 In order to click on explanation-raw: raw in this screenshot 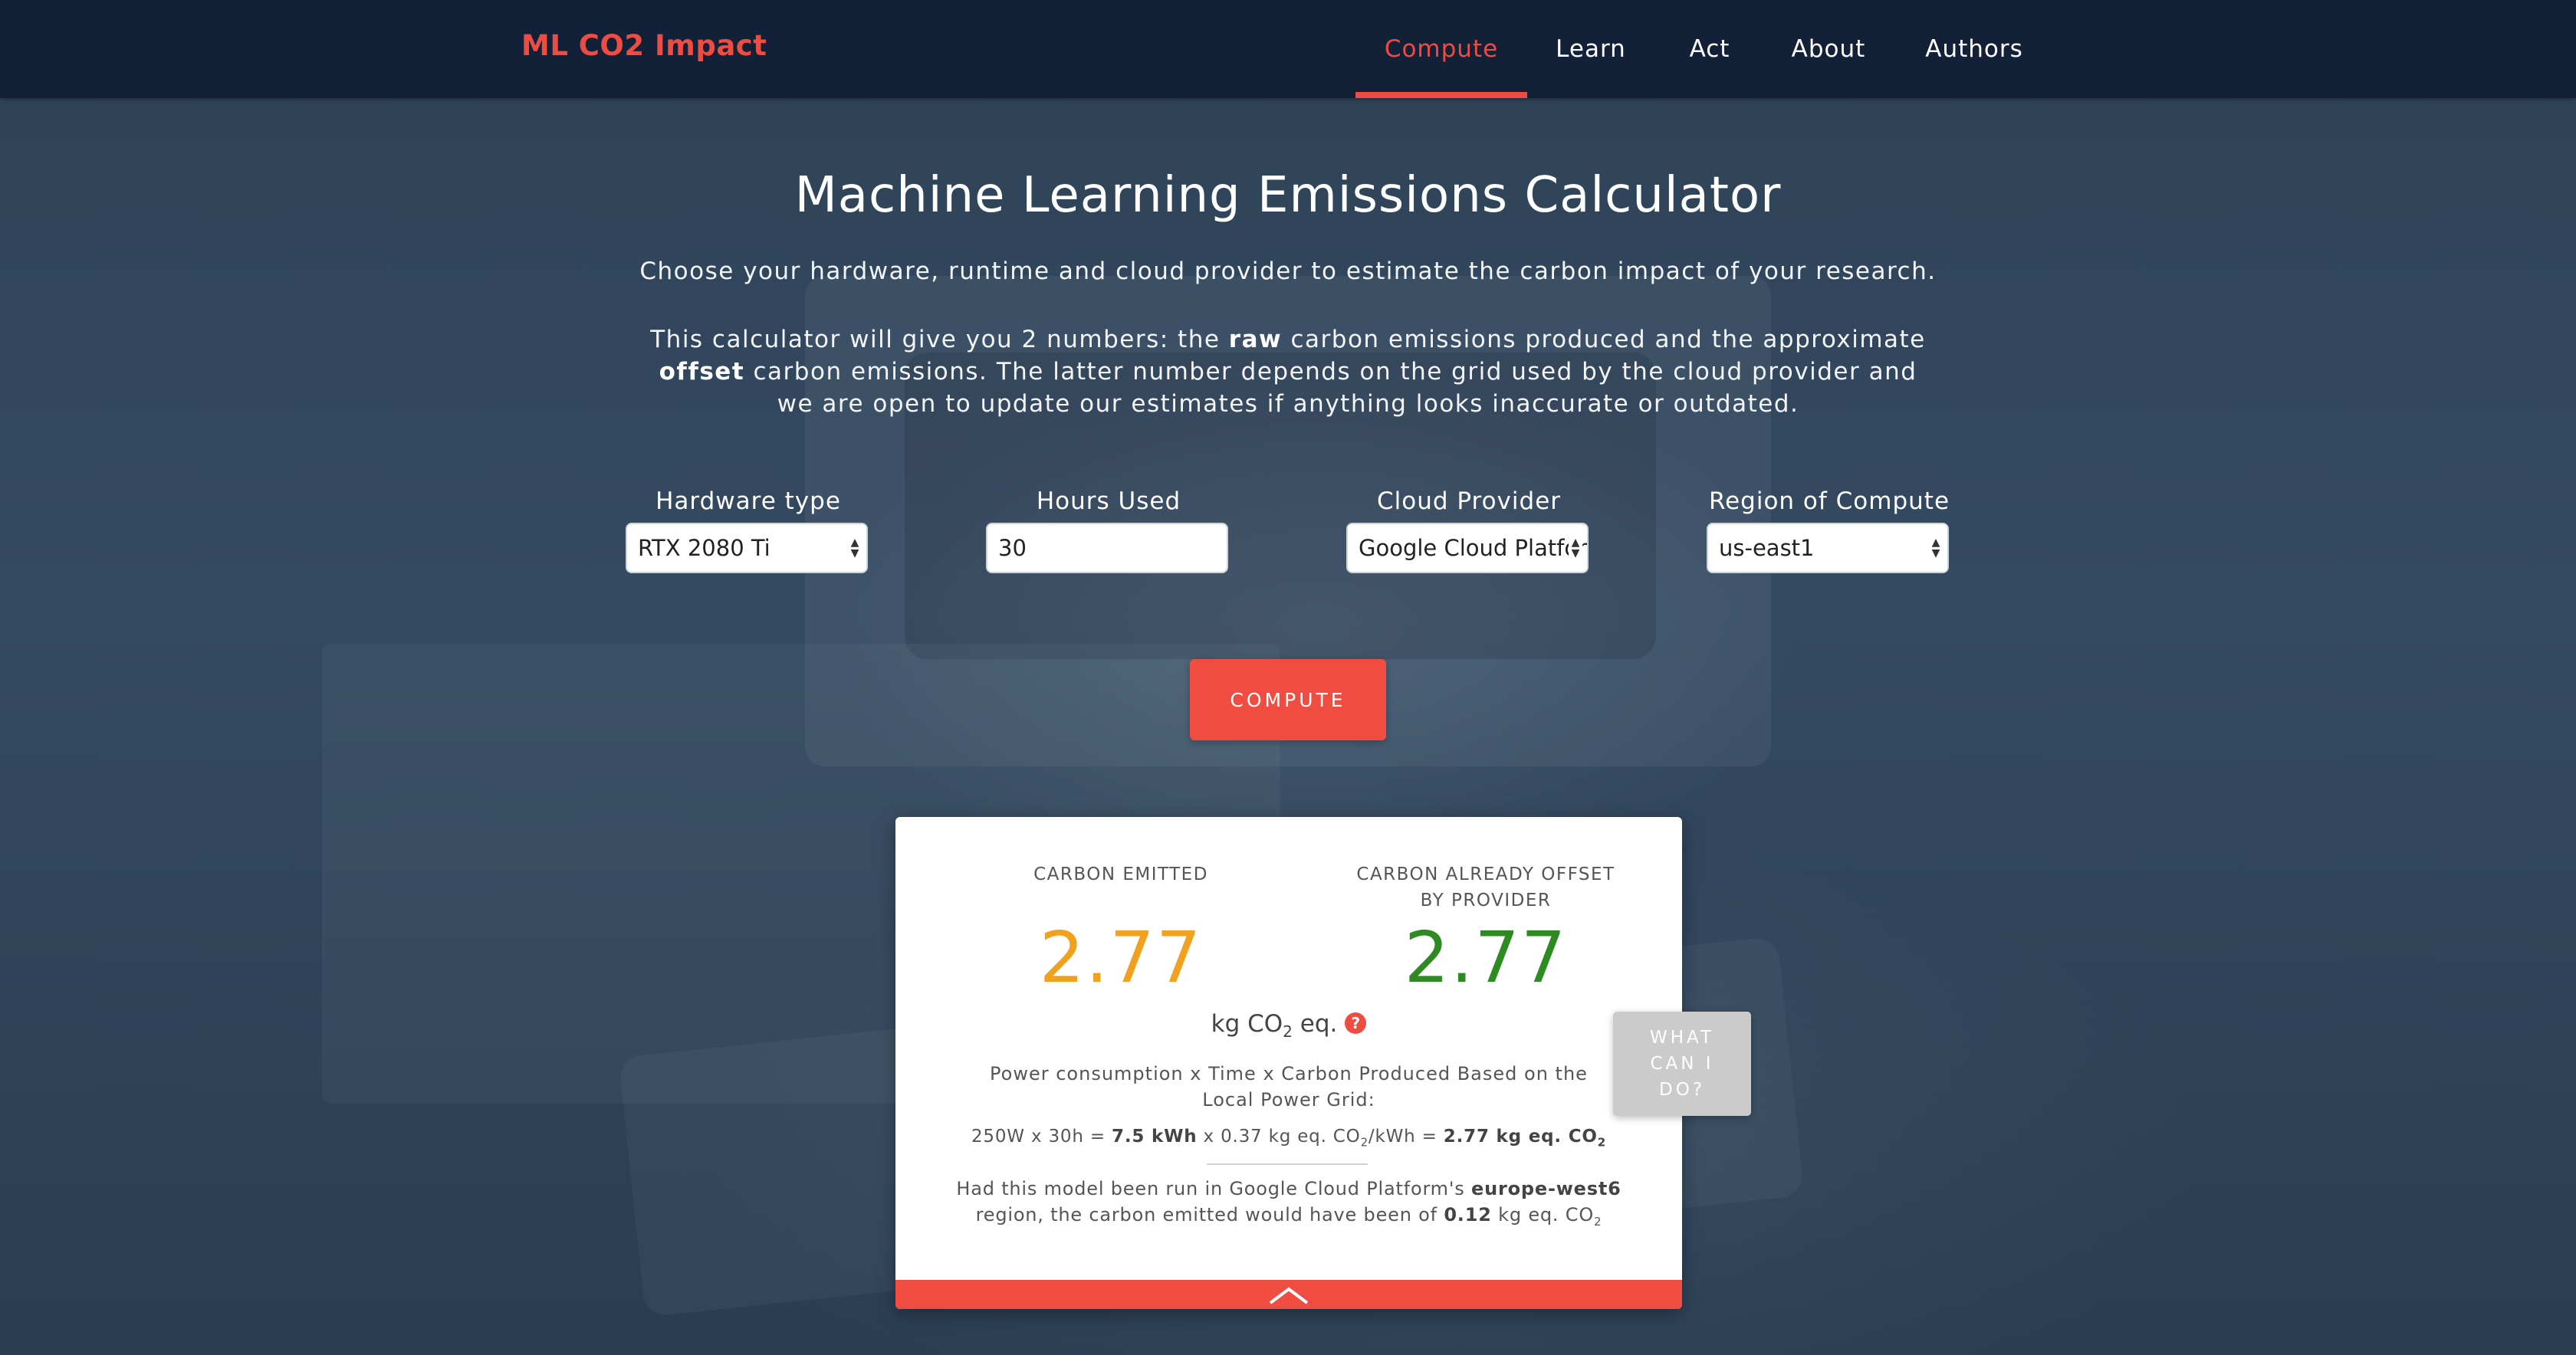, I will do `click(1256, 340)`.